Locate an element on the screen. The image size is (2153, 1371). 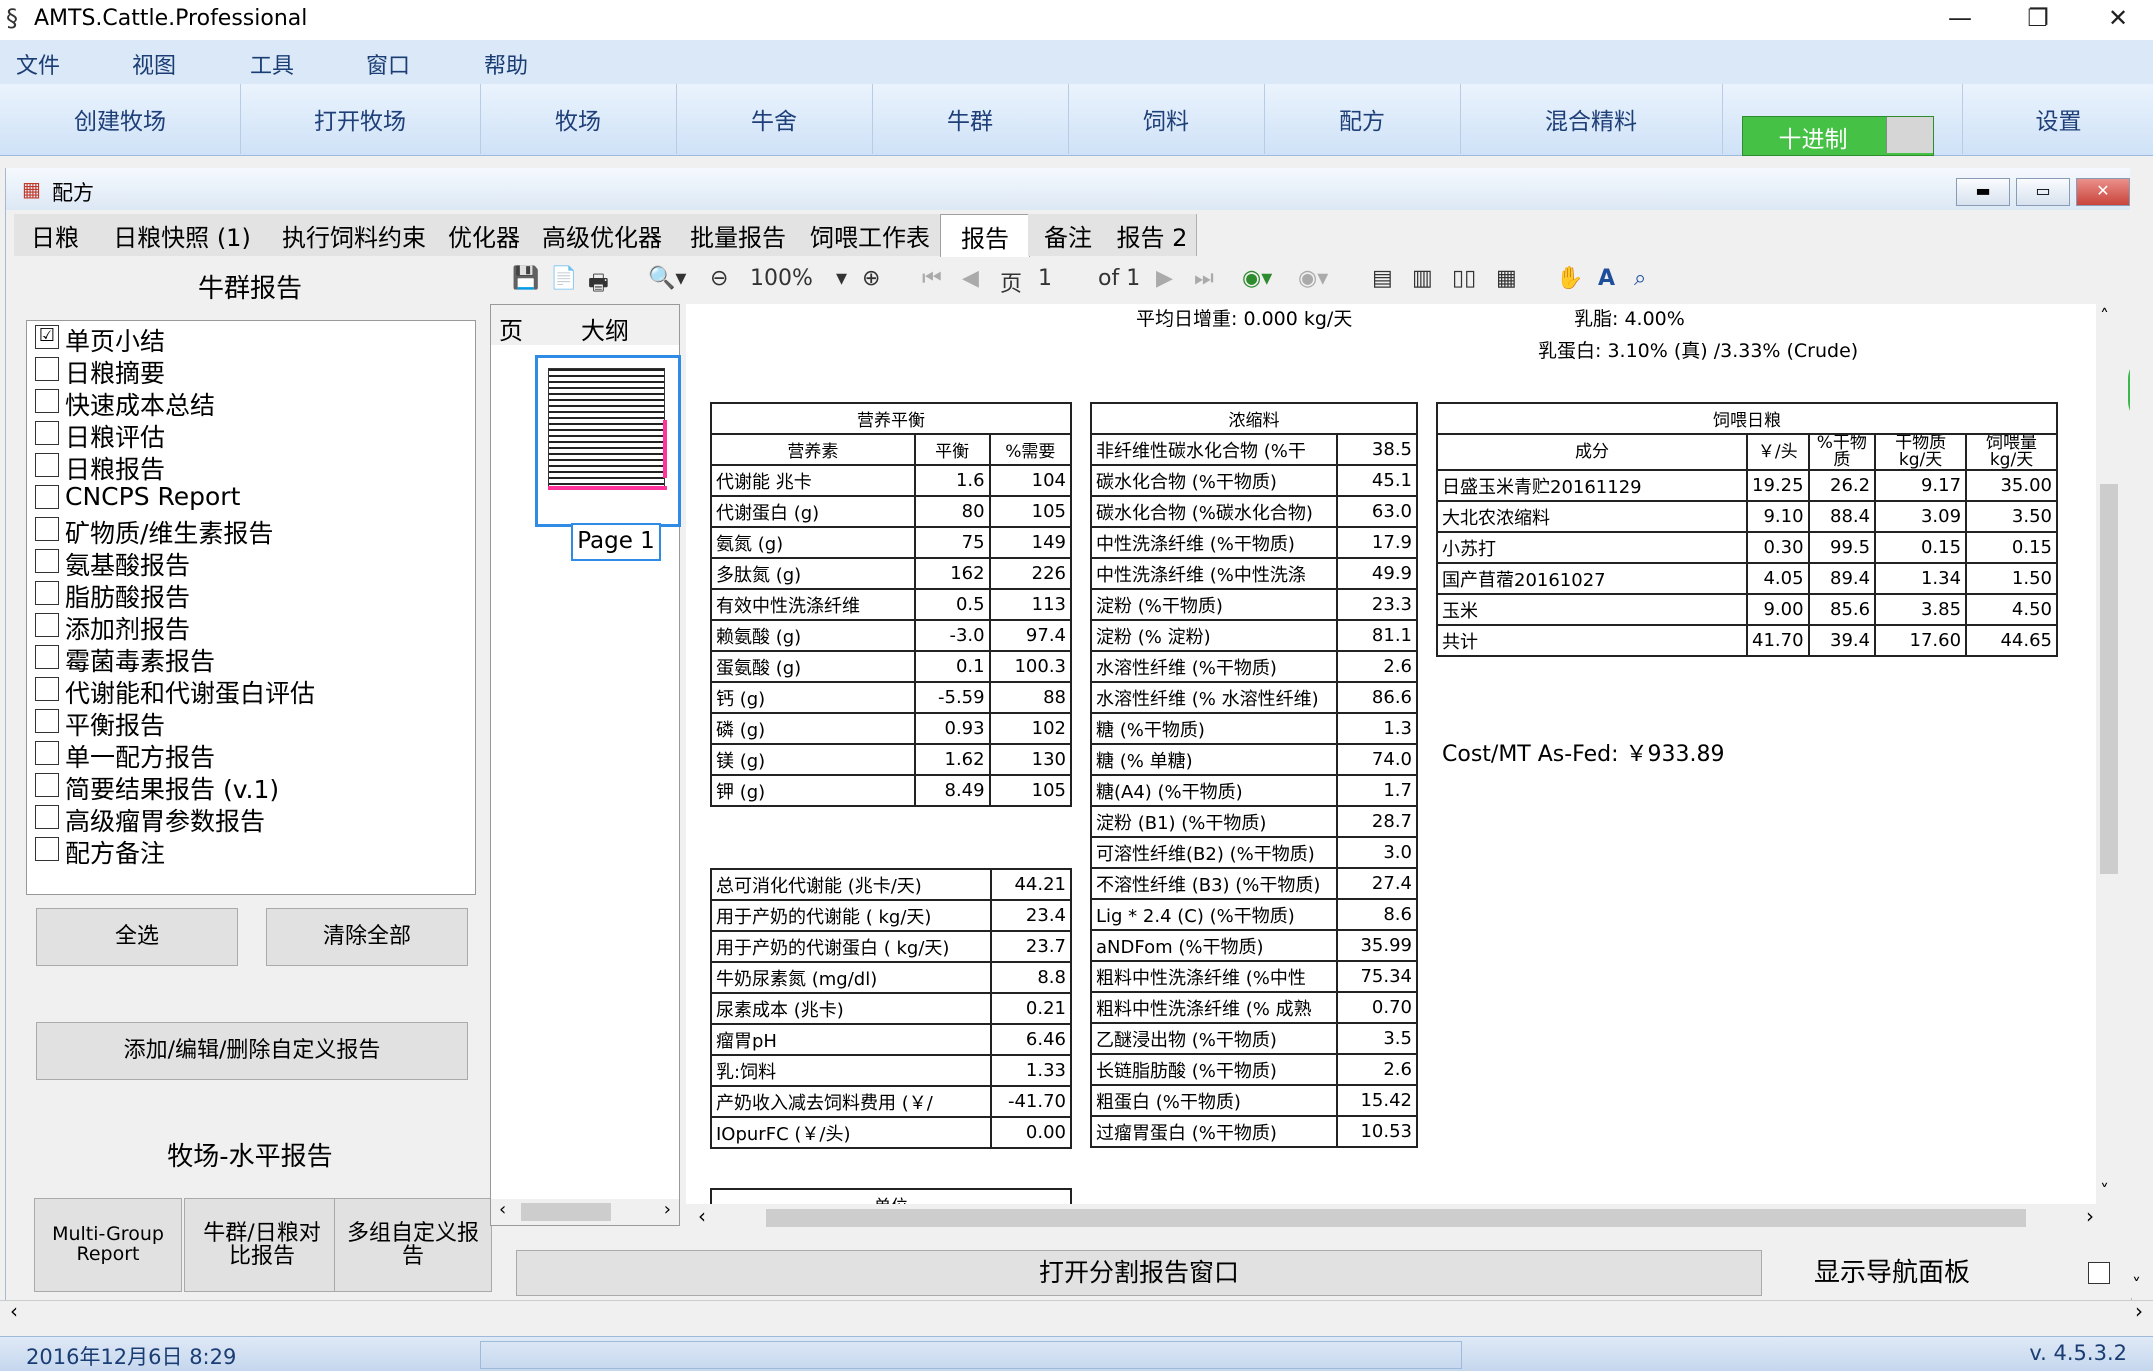
checkbox-amino-acid is located at coordinates (47, 561).